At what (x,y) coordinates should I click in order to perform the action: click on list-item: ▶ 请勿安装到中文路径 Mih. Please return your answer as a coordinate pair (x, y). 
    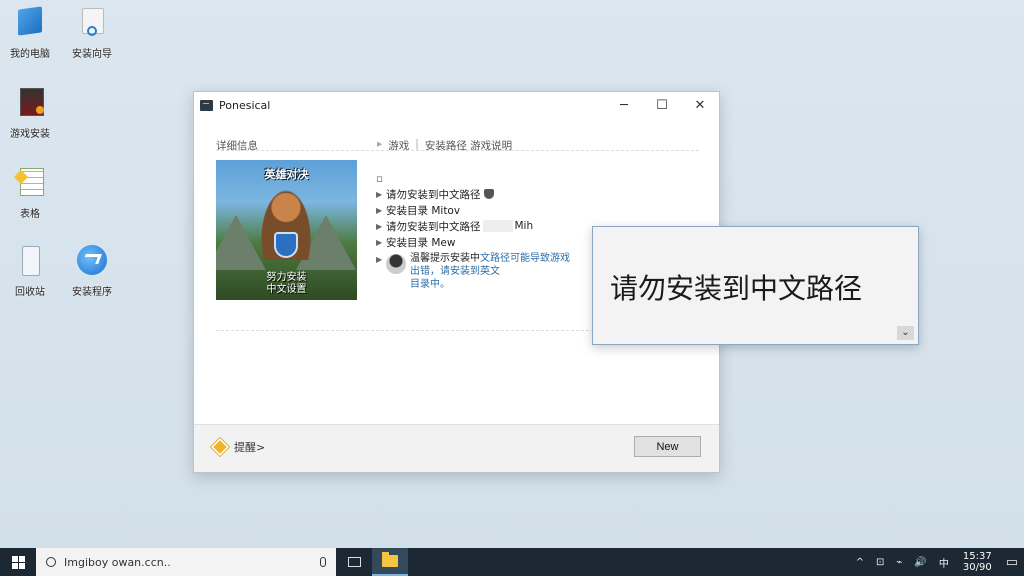
    Looking at the image, I should click on (473, 226).